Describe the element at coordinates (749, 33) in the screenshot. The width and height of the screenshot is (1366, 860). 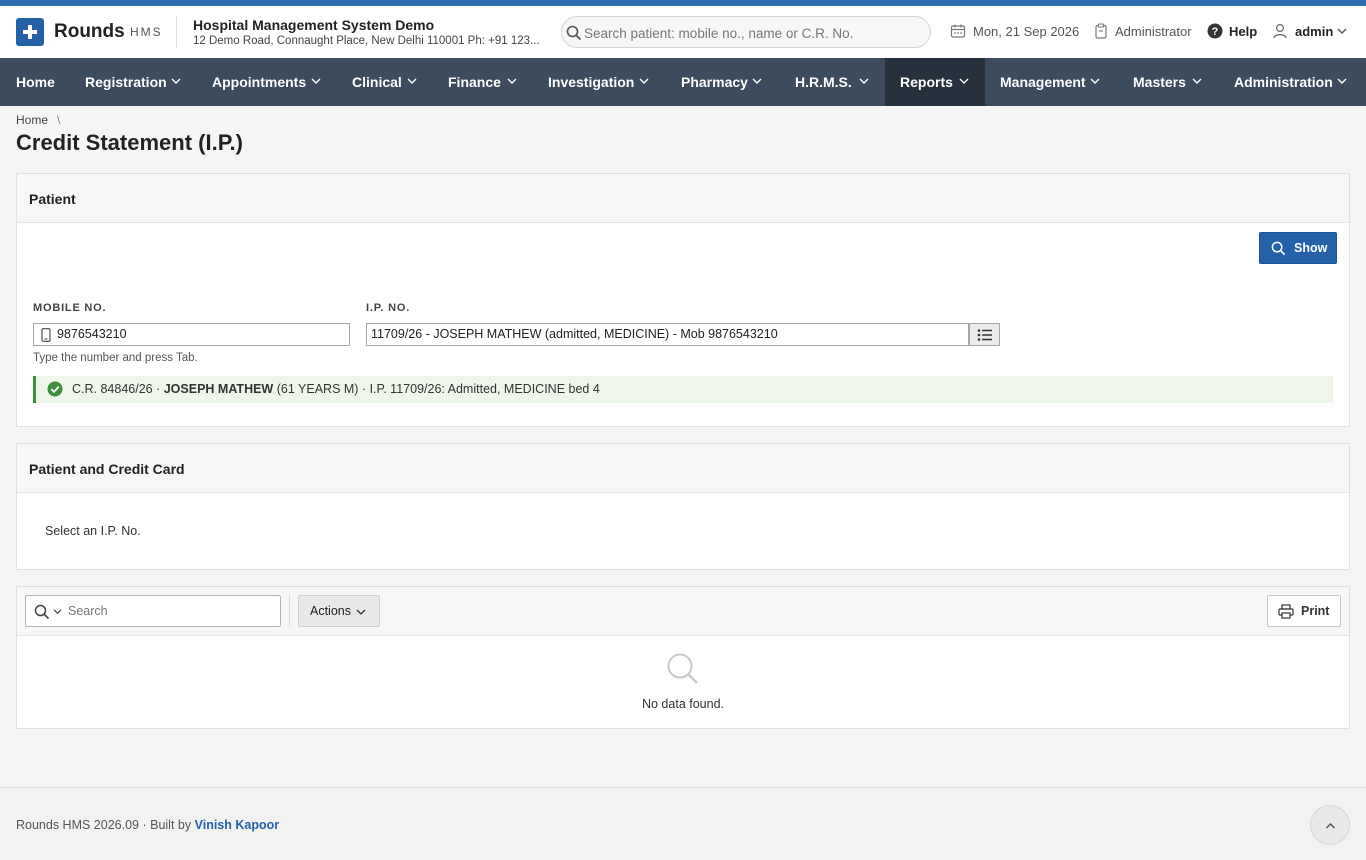
I see `patient-search-input` at that location.